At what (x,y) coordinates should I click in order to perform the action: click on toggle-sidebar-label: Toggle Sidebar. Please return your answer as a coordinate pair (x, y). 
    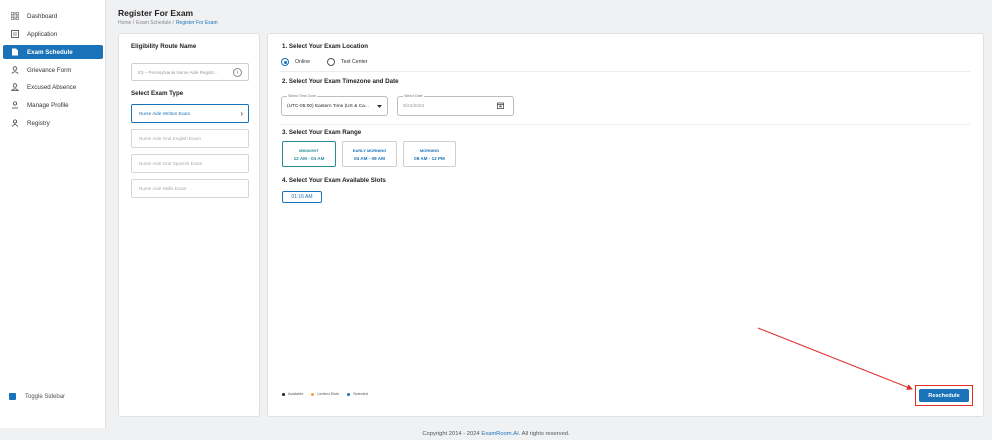
    Looking at the image, I should click on (45, 396).